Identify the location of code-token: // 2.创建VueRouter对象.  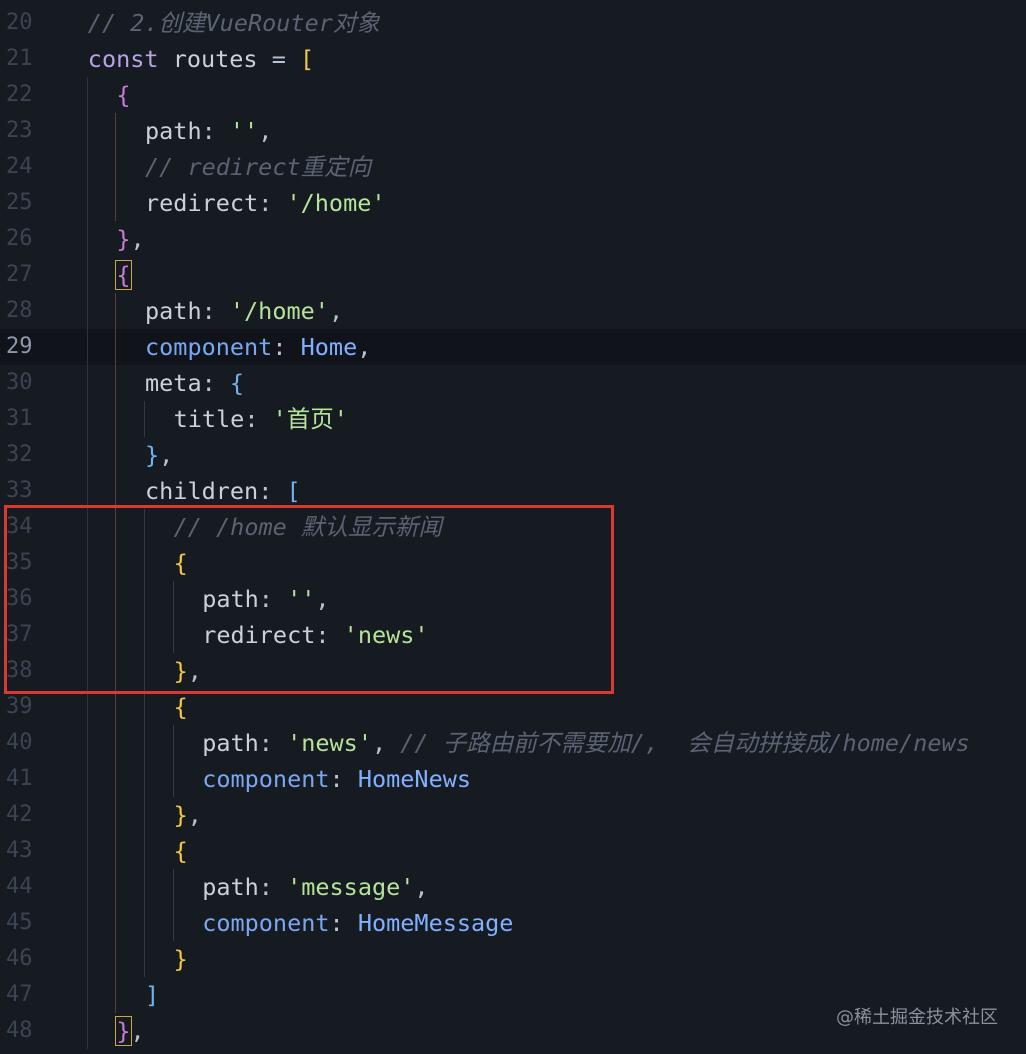
(233, 23).